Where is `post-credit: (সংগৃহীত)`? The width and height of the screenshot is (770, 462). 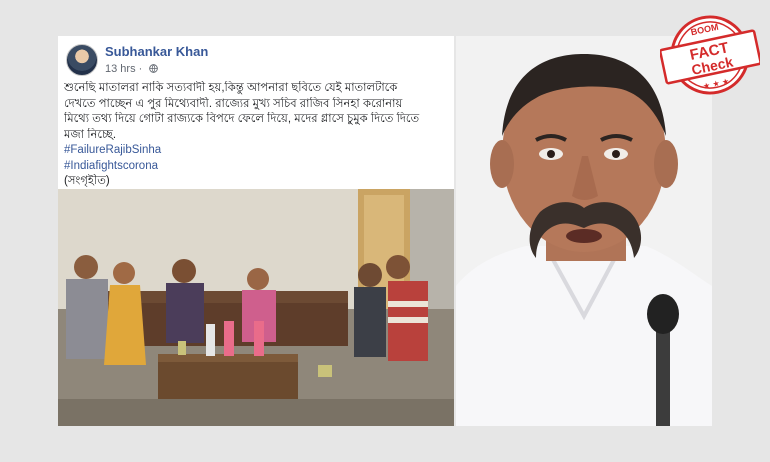 post-credit: (সংগৃহীত) is located at coordinates (87, 181).